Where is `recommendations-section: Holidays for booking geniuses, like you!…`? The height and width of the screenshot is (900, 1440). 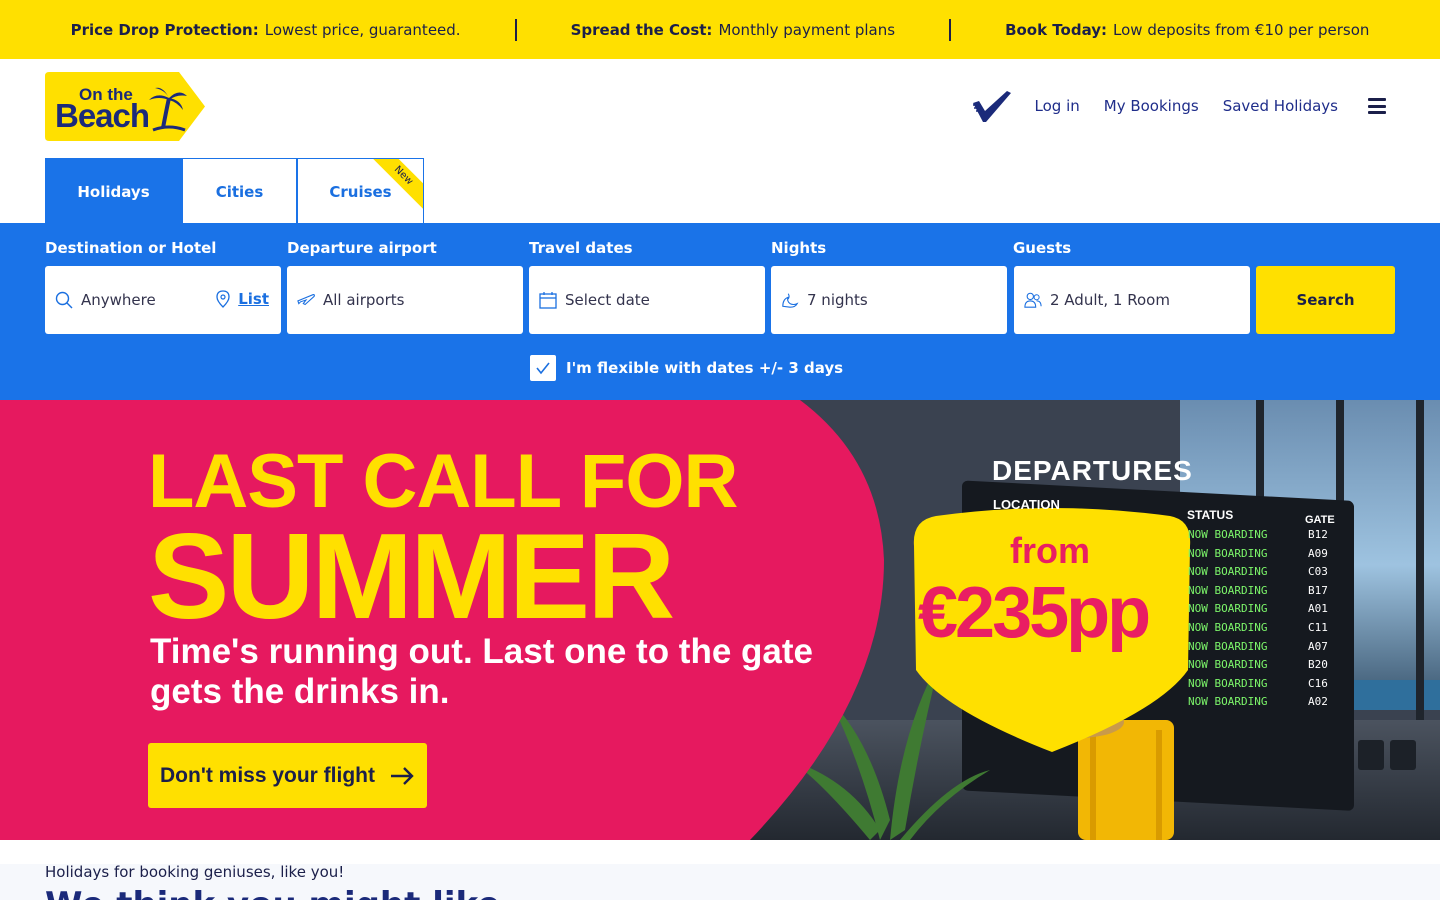
recommendations-section: Holidays for booking geniuses, like you!… is located at coordinates (720, 870).